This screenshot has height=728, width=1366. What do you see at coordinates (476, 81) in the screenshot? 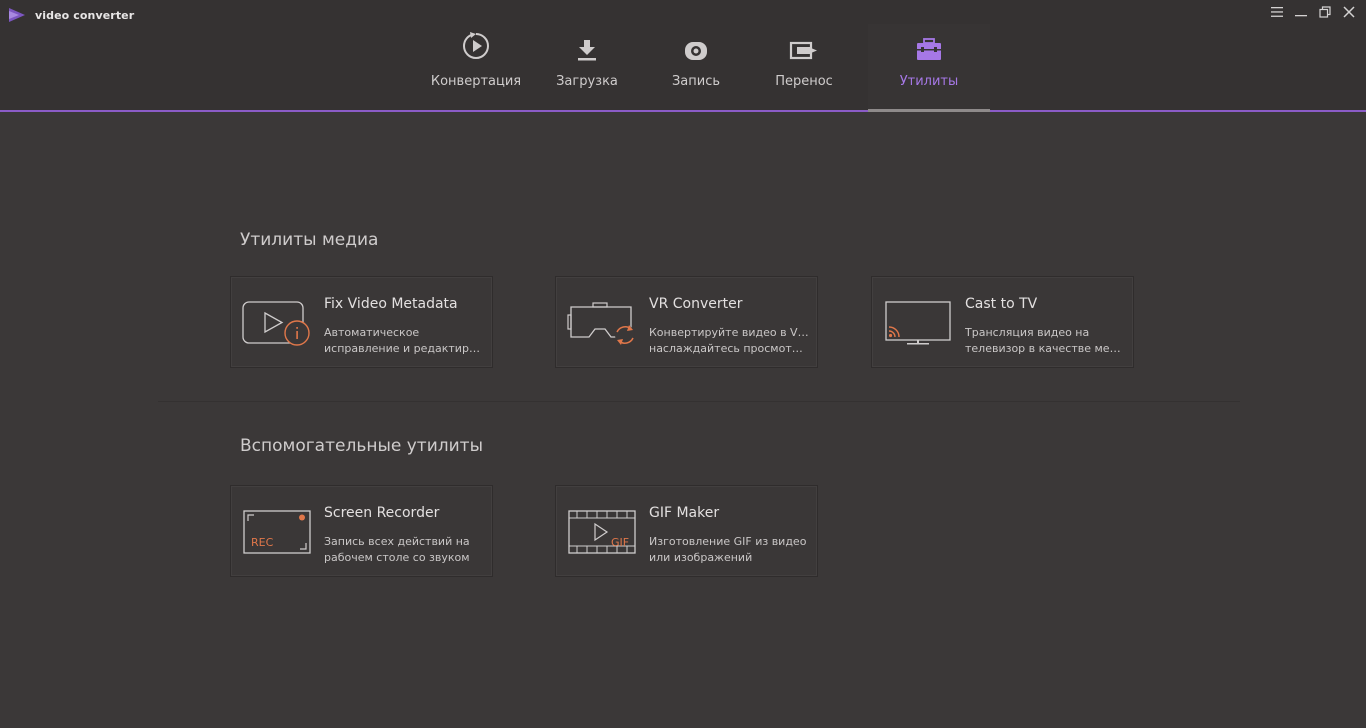
I see `tab-convert-label: Конвертация` at bounding box center [476, 81].